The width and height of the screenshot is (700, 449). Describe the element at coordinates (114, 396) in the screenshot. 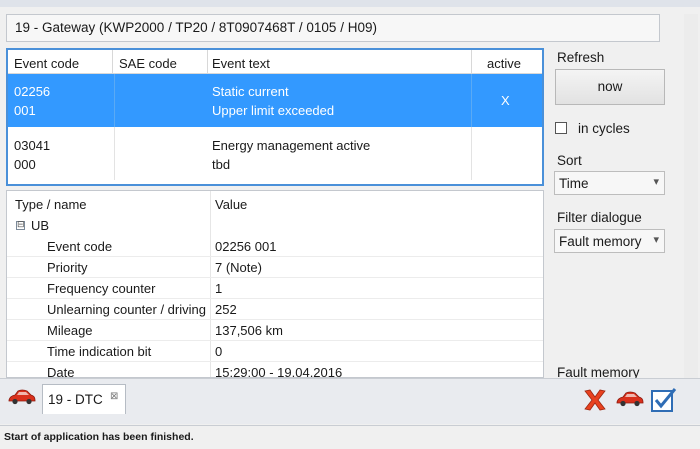

I see `close-tab-icon: ⊠` at that location.